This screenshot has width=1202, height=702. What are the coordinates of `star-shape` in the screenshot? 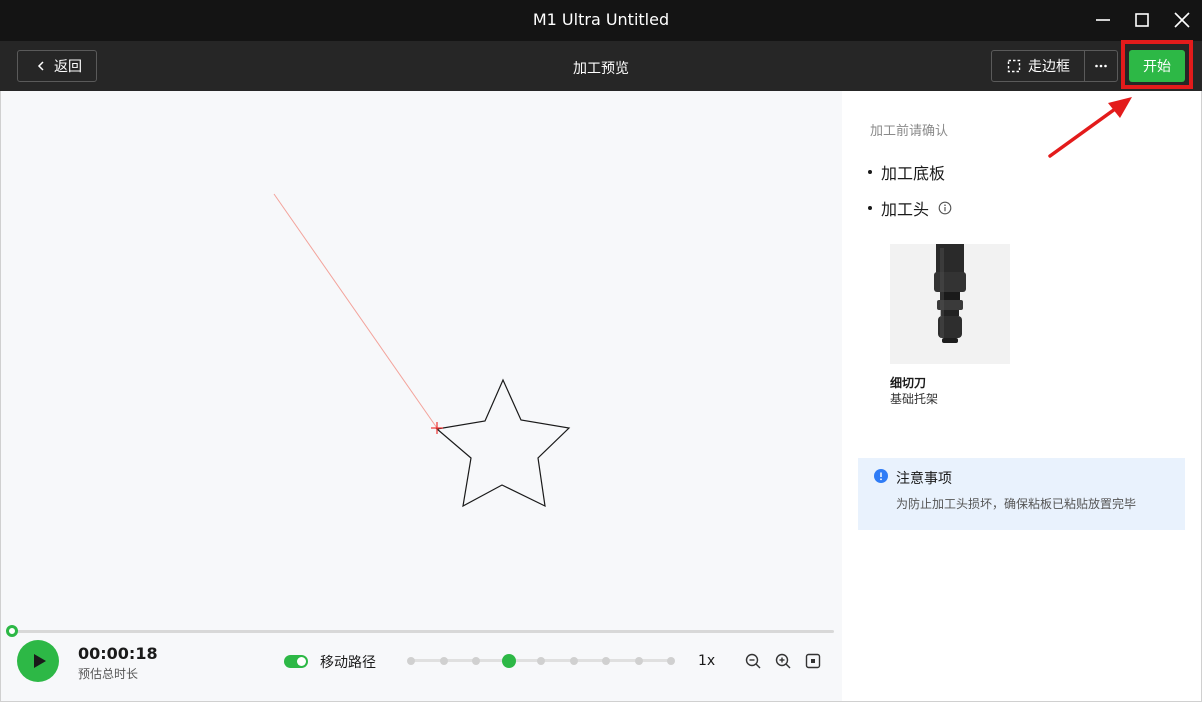 It's located at (503, 443).